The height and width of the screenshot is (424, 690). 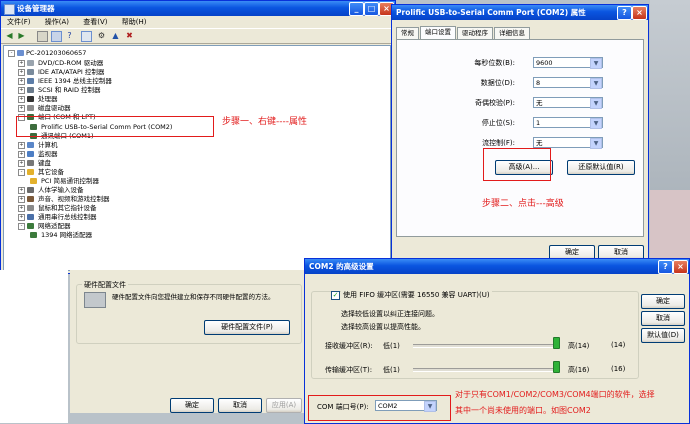 What do you see at coordinates (9, 9) in the screenshot?
I see `device-manager-icon` at bounding box center [9, 9].